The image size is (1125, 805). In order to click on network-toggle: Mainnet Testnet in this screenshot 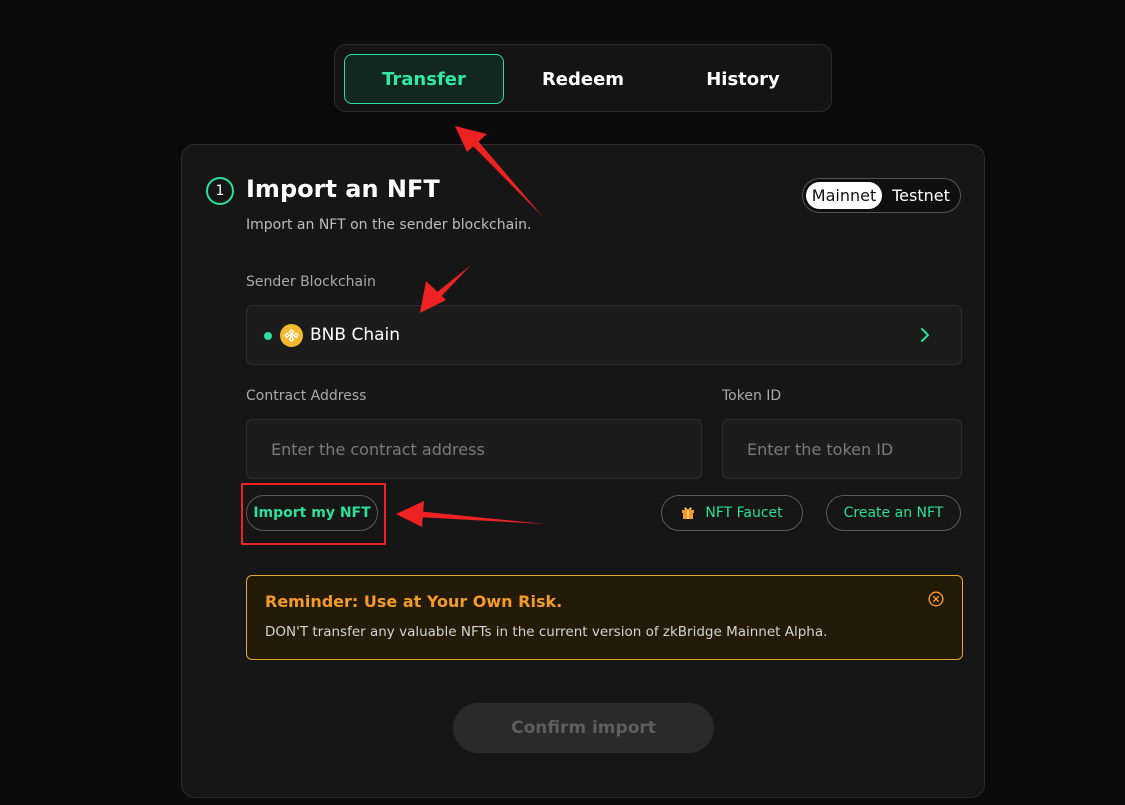, I will do `click(881, 195)`.